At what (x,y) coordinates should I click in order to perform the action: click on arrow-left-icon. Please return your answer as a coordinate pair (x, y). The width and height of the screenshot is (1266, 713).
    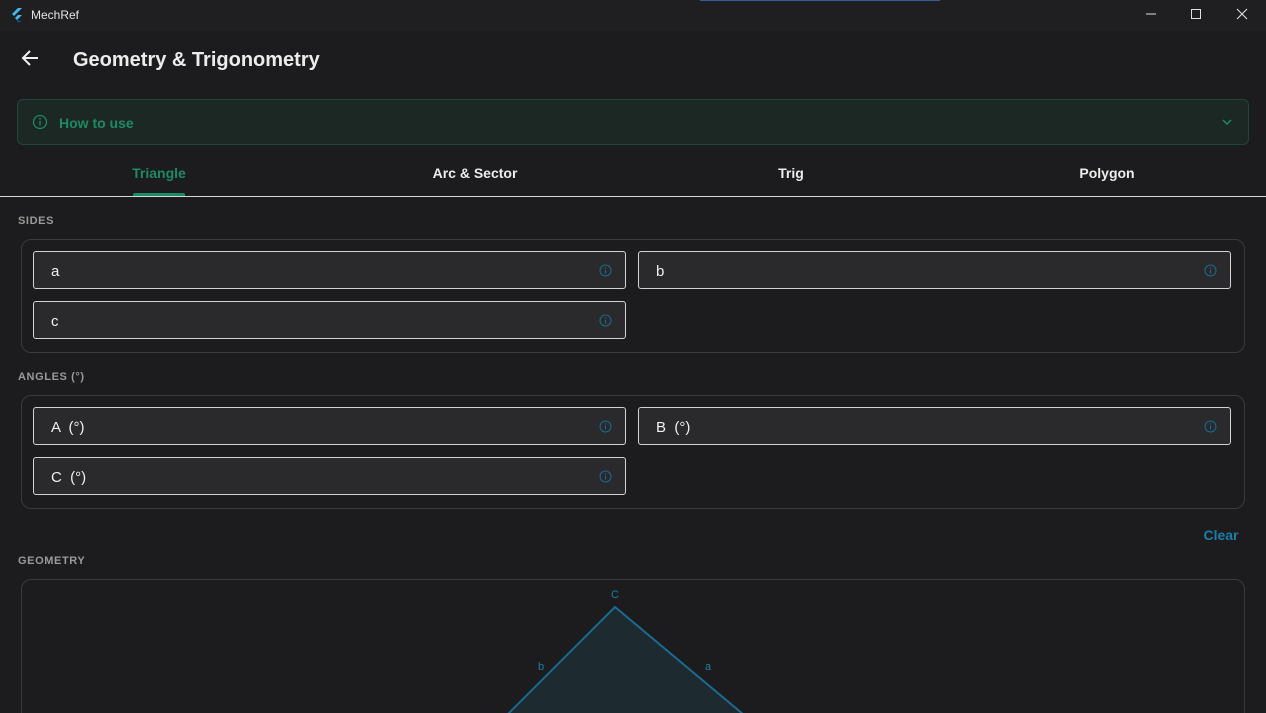
    Looking at the image, I should click on (30, 60).